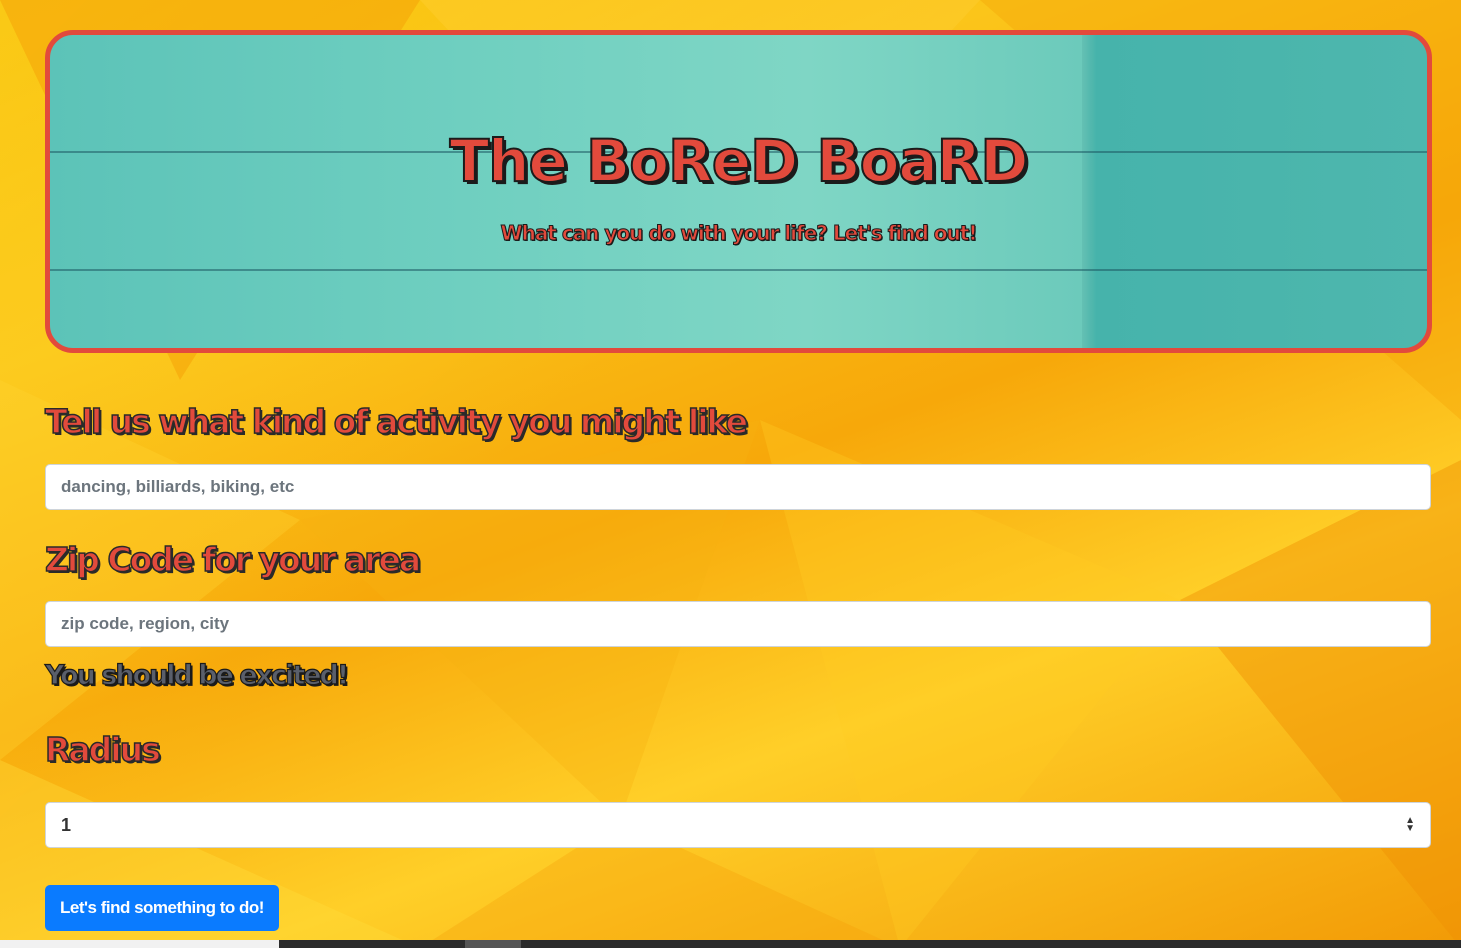  Describe the element at coordinates (102, 749) in the screenshot. I see `radius-label: Radius` at that location.